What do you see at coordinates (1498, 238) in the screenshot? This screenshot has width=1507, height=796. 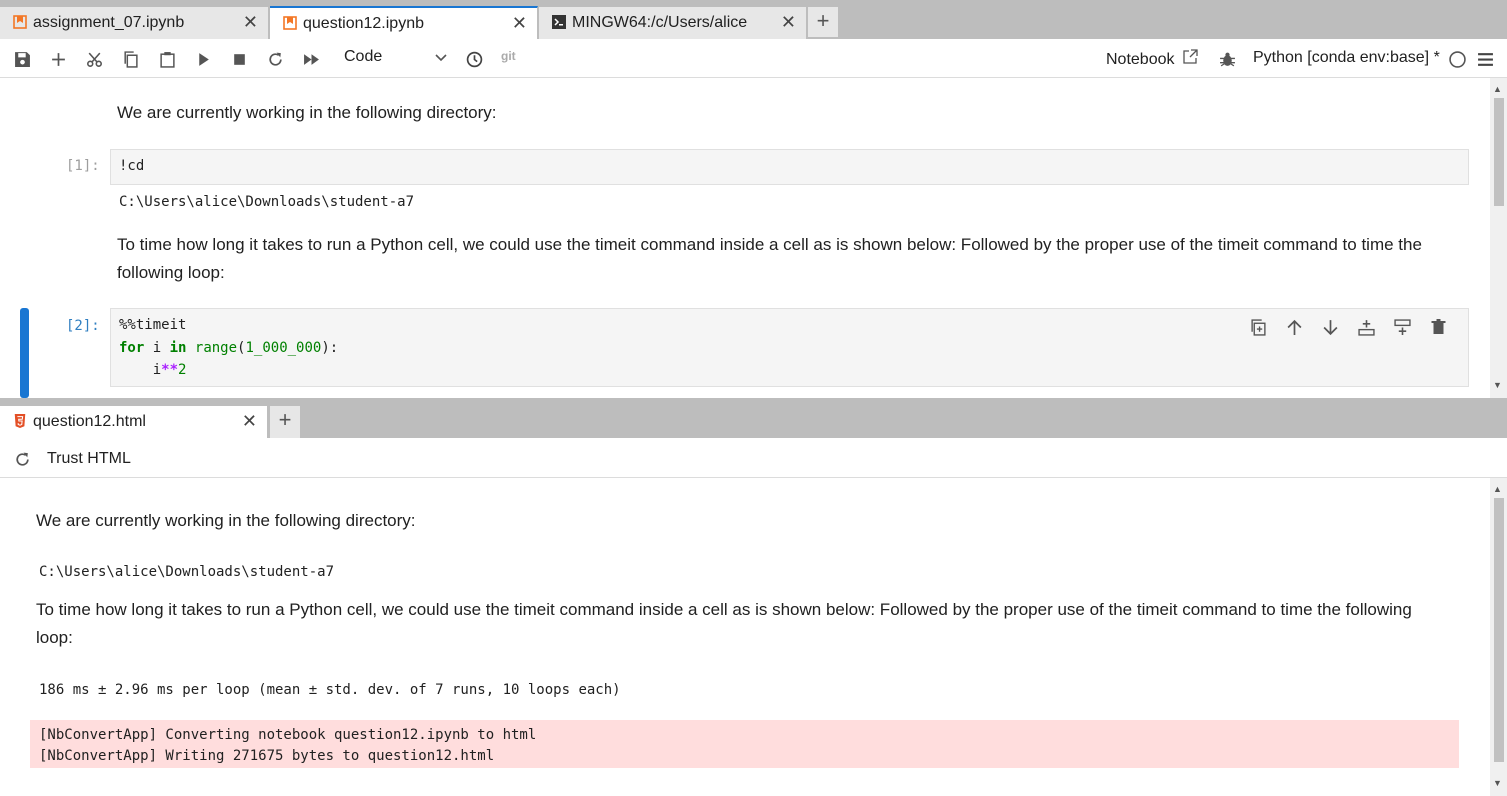 I see `notebook-scrollbar: ▲ ▼` at bounding box center [1498, 238].